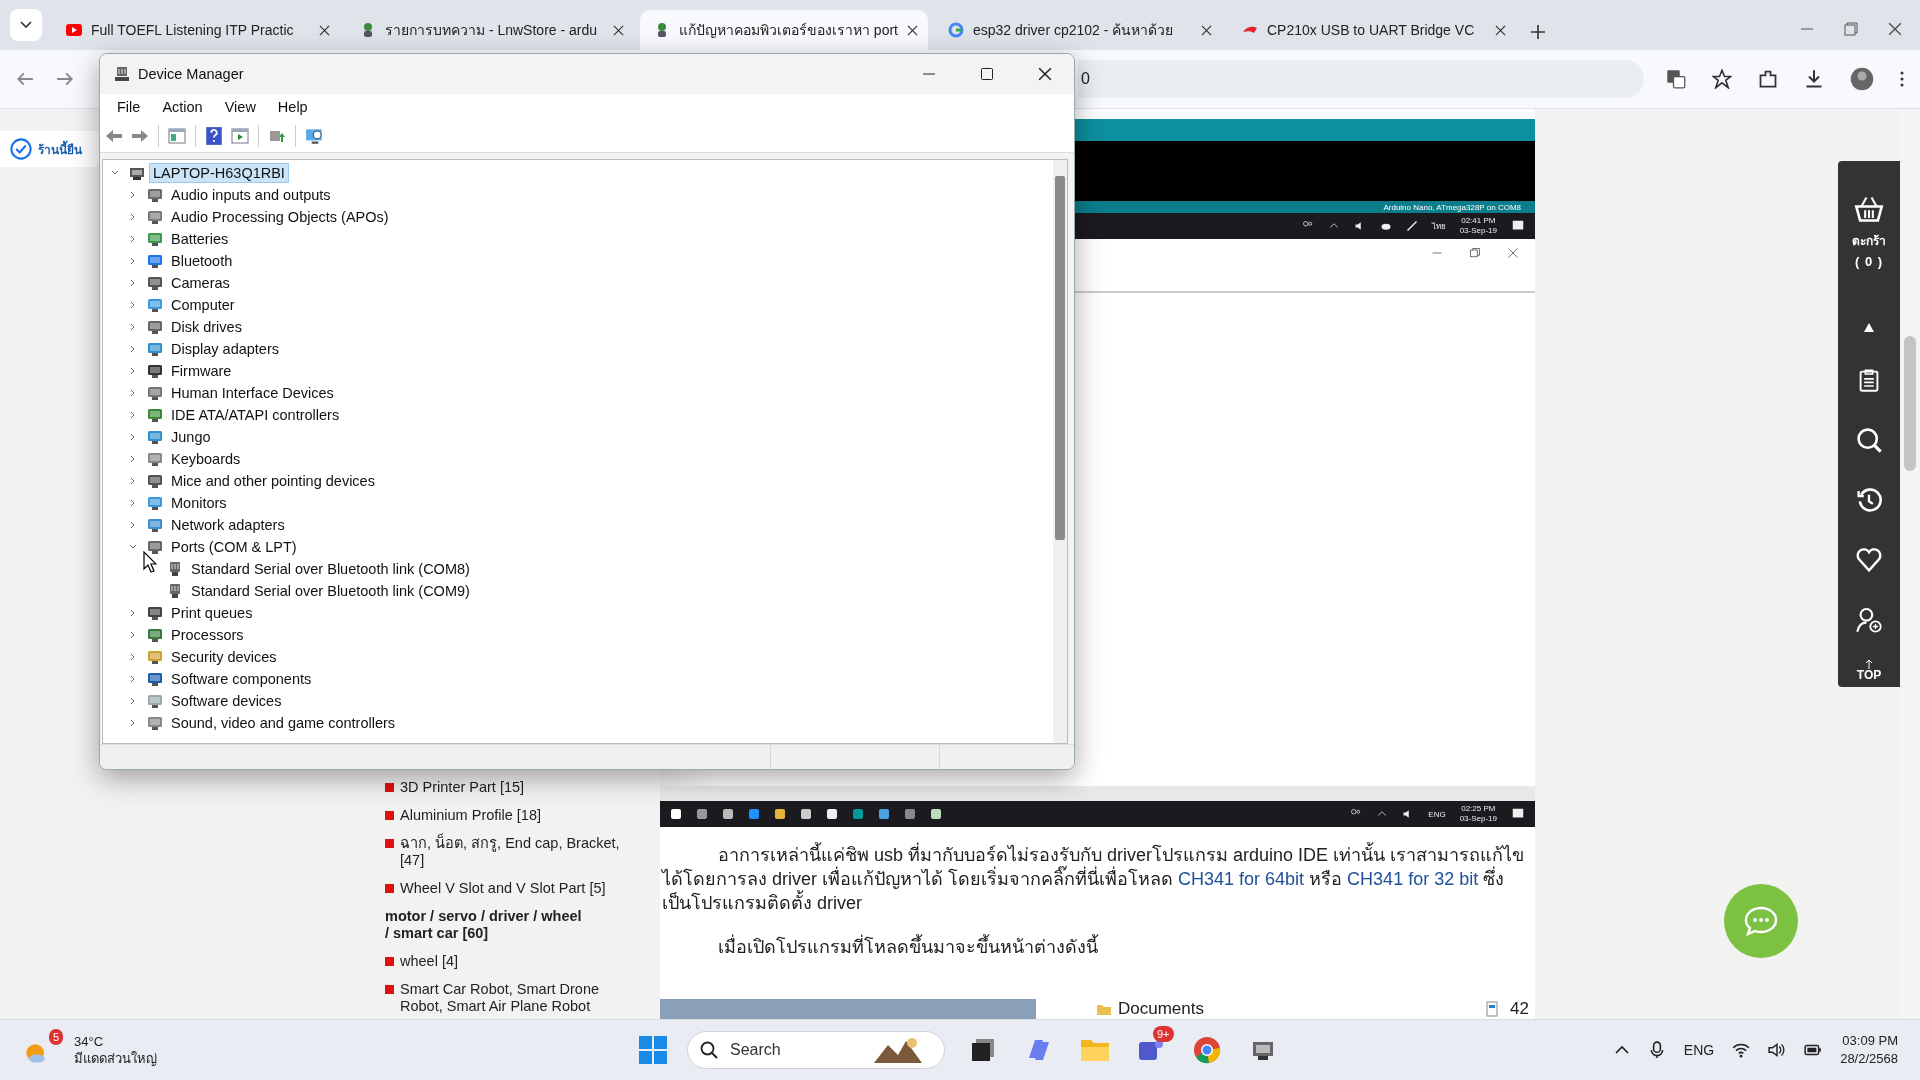  What do you see at coordinates (485, 925) in the screenshot?
I see `category-heading: motor / servo / driver / wheel / smart car [60]` at bounding box center [485, 925].